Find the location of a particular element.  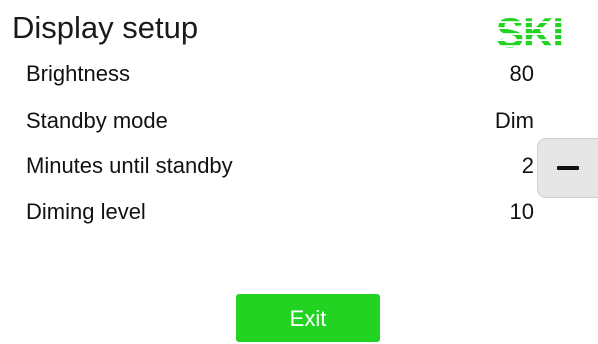

minus-icon is located at coordinates (568, 168).